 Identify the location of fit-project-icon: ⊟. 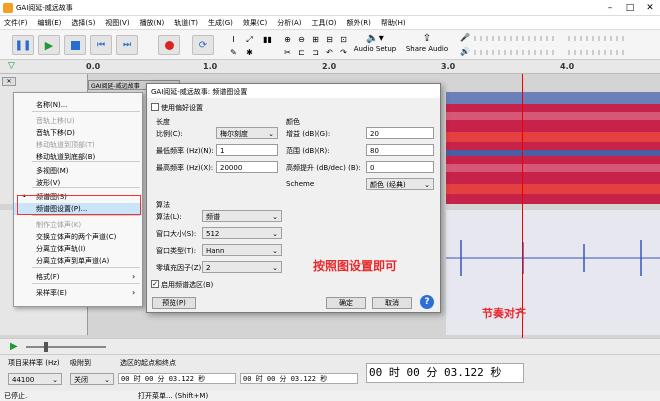
(329, 39).